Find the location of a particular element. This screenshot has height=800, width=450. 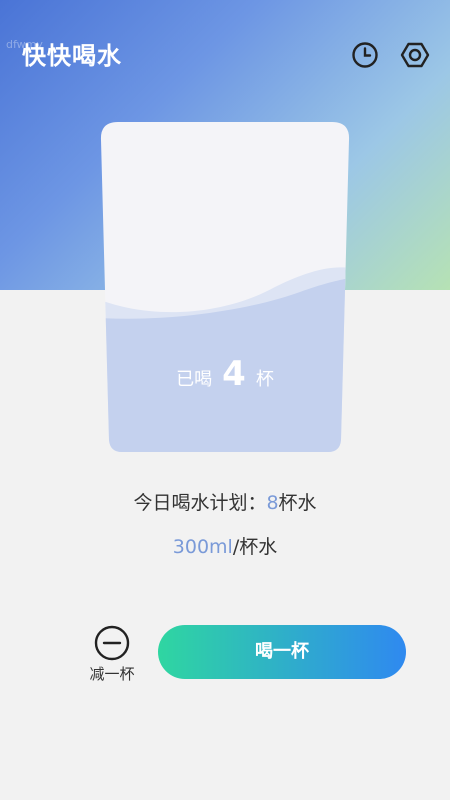

cups-drunk-prefix: 已喝 is located at coordinates (194, 379).